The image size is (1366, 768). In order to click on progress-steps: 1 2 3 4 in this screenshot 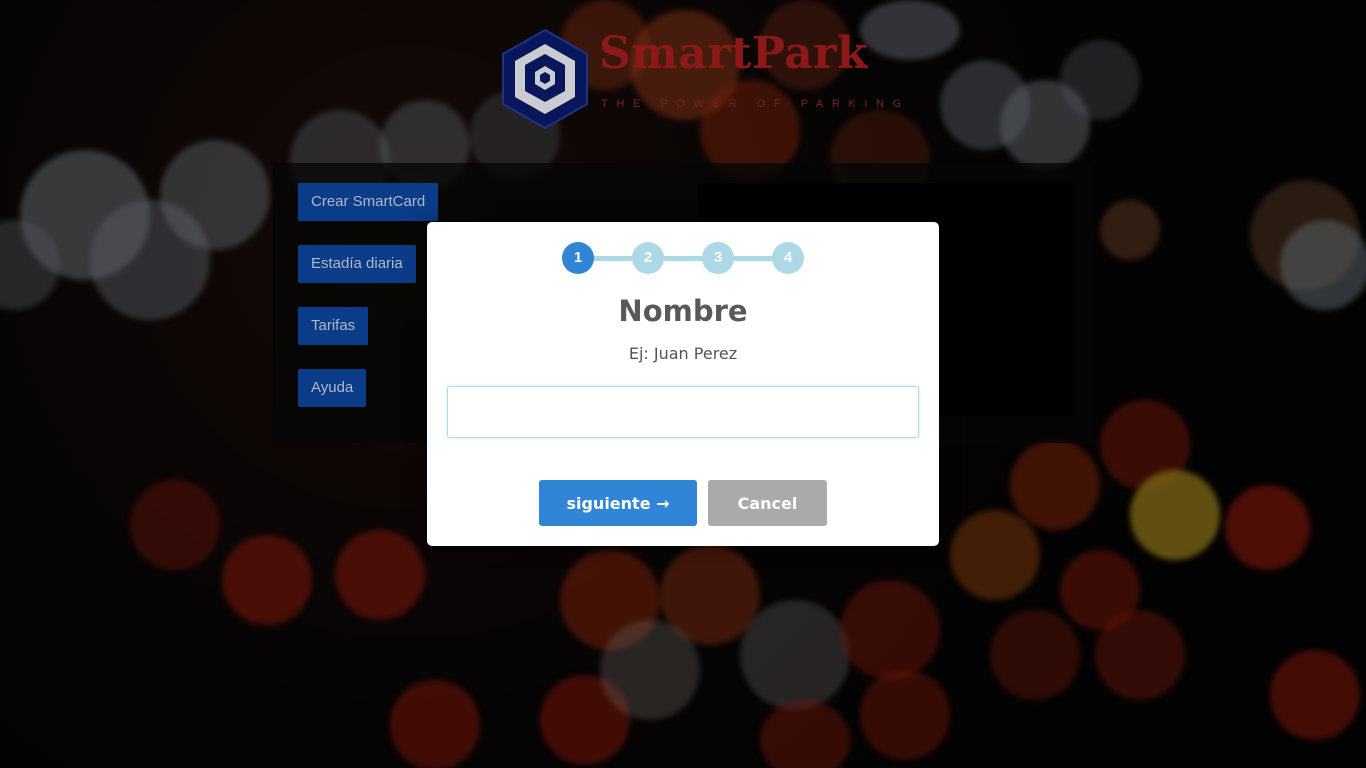, I will do `click(683, 258)`.